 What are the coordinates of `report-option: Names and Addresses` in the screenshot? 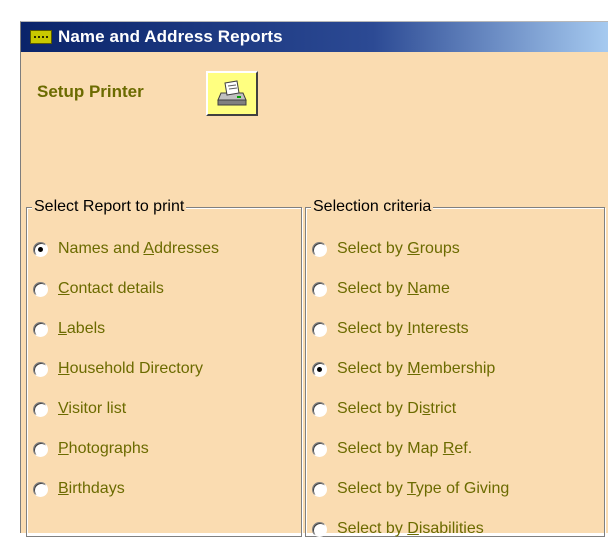 It's located at (126, 249).